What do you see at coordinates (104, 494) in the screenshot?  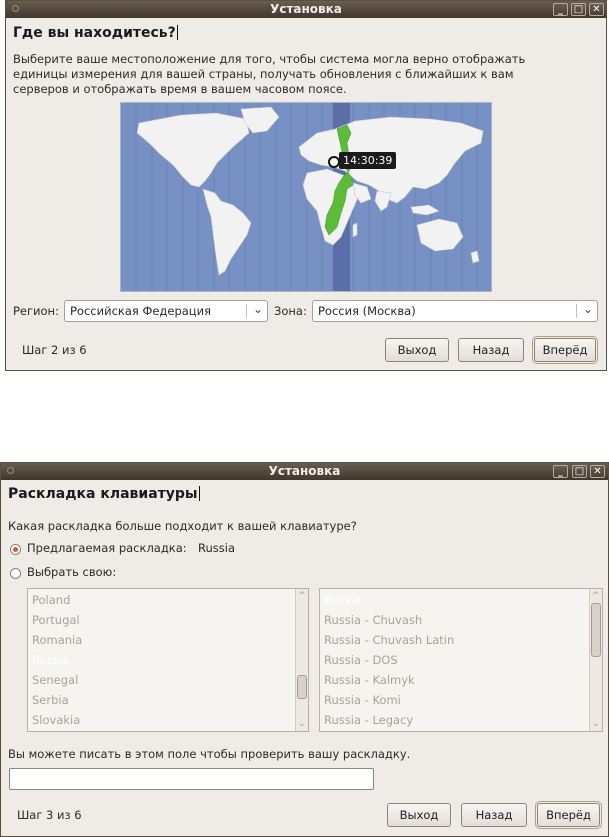 I see `page-title: Раскладка клавиатуры` at bounding box center [104, 494].